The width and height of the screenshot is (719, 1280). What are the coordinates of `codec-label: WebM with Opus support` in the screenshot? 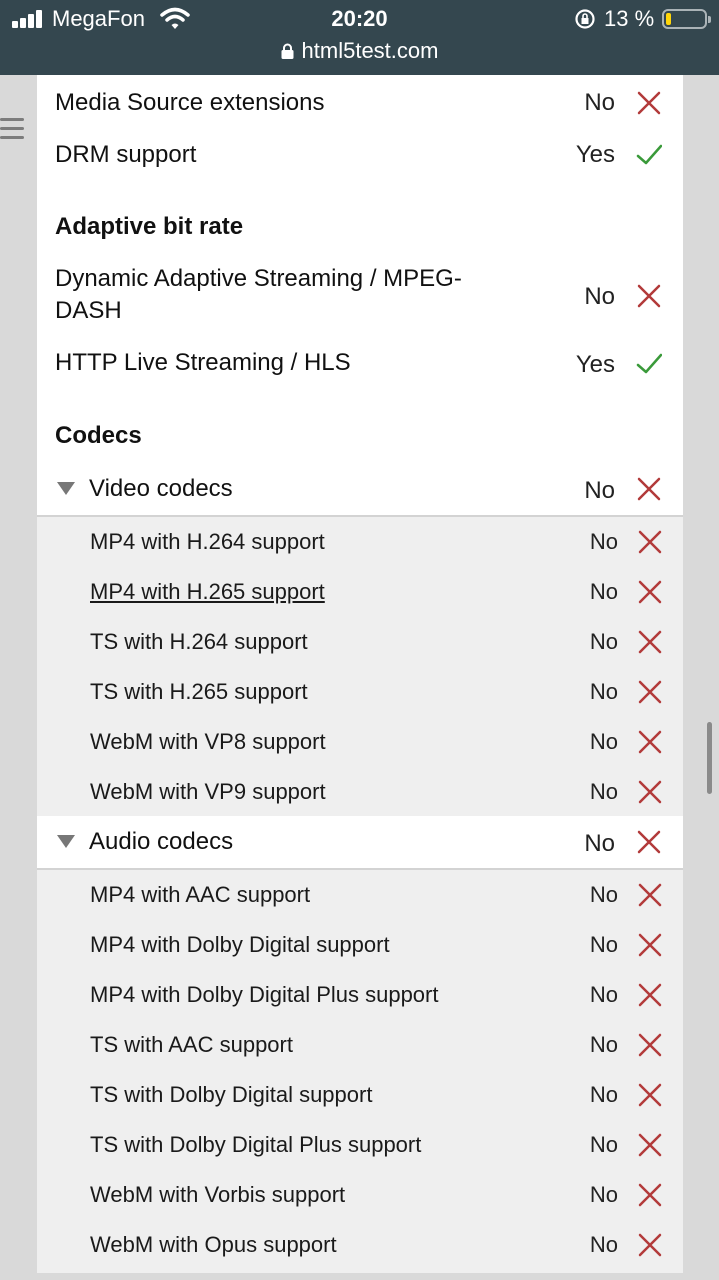 It's located at (213, 1244).